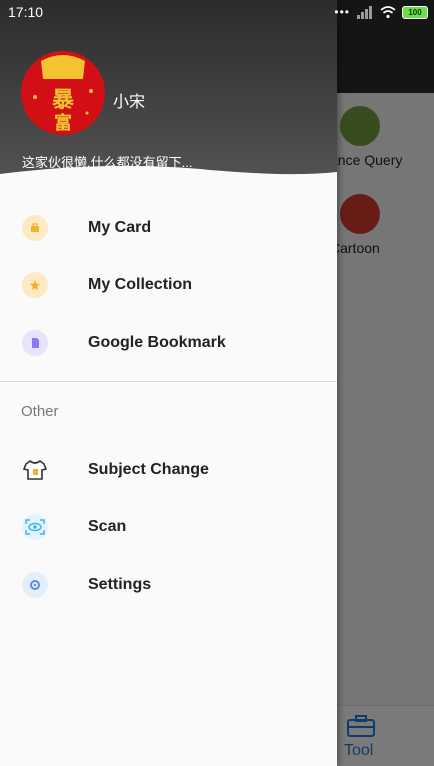 The height and width of the screenshot is (766, 434). What do you see at coordinates (63, 123) in the screenshot?
I see `svg-text: 富` at bounding box center [63, 123].